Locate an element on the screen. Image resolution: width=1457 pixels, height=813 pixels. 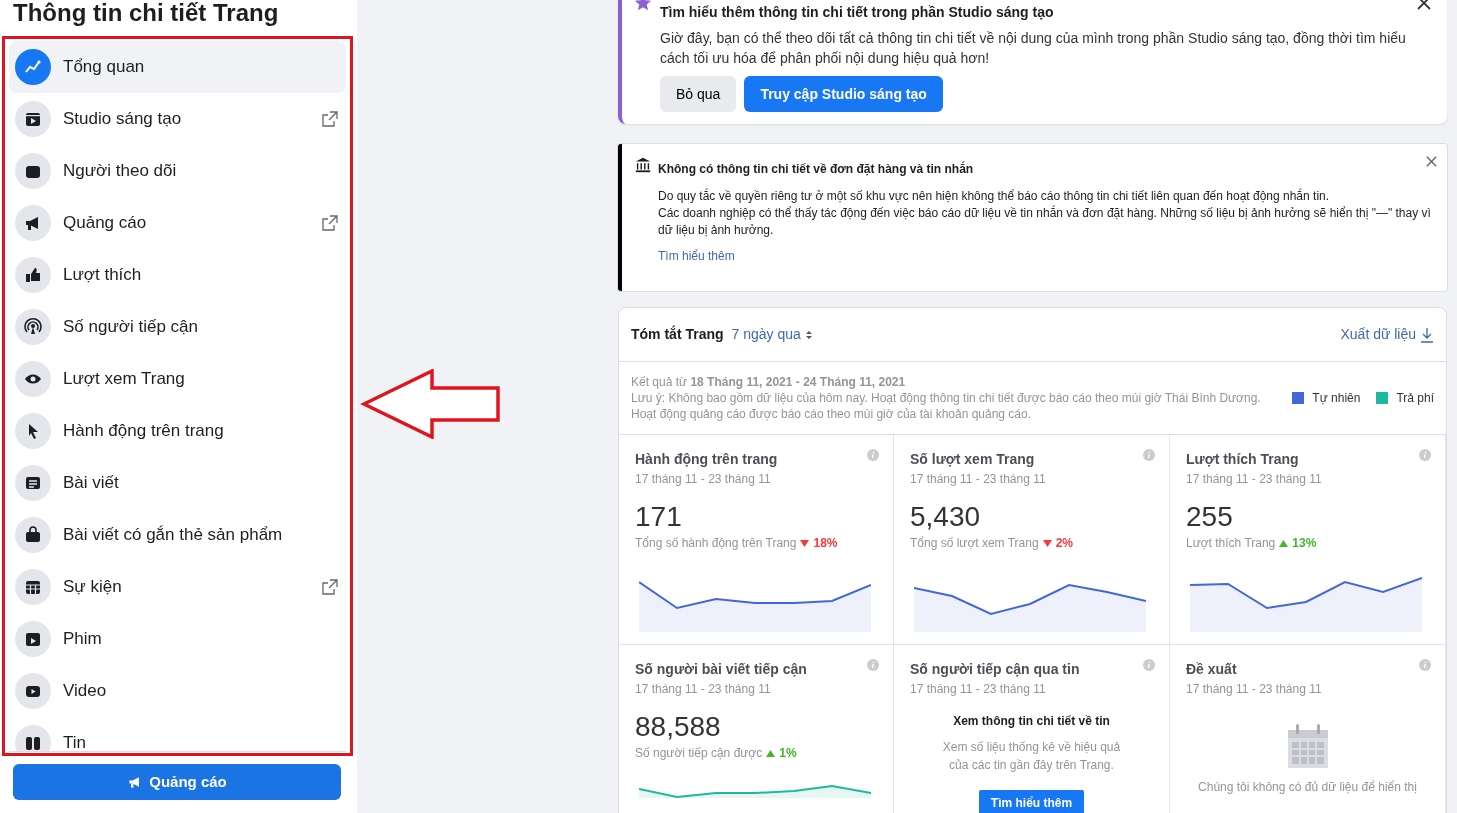
sidebar-item: Bài viết is located at coordinates (177, 483).